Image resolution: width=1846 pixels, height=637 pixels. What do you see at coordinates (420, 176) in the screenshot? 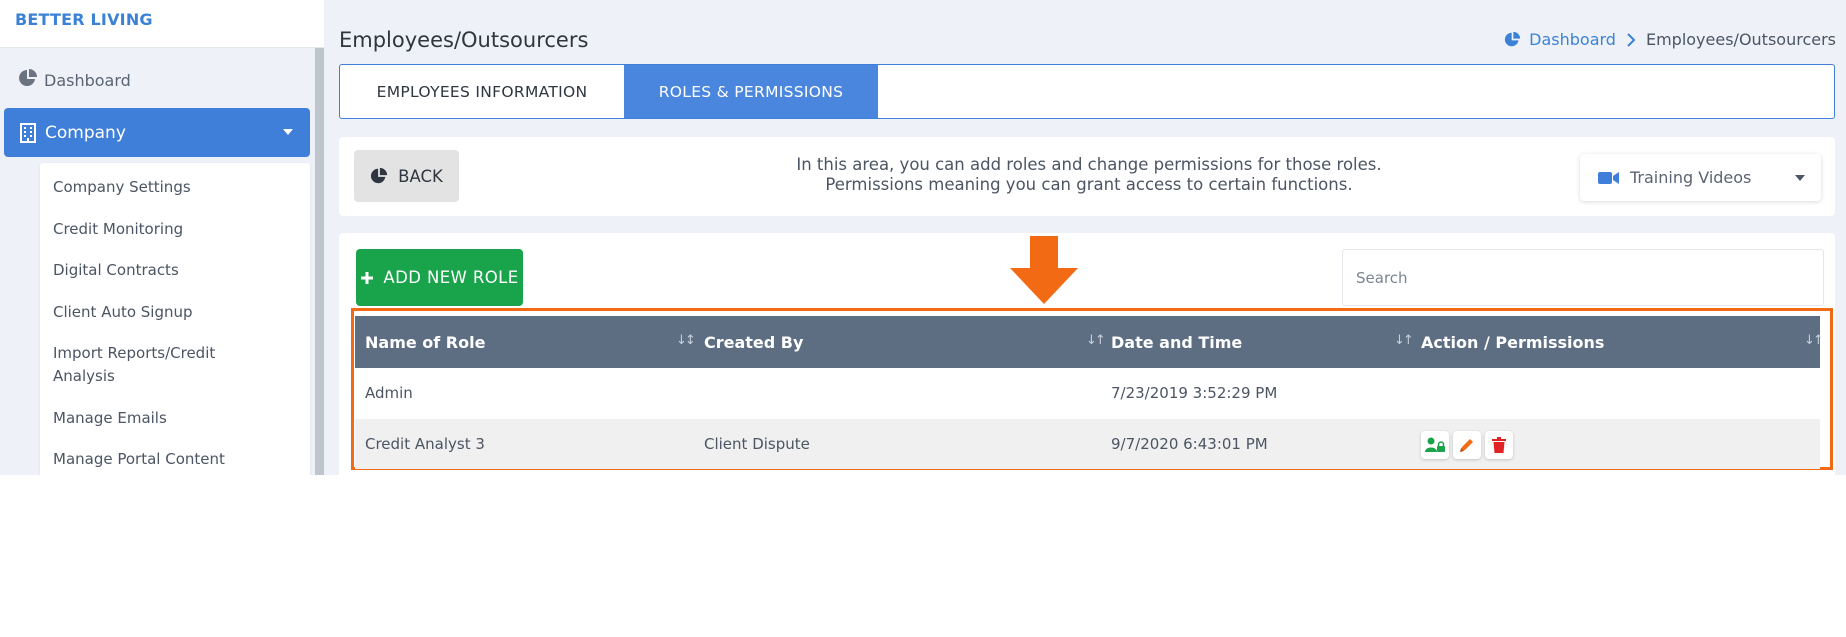
I see `back-button-label: BACK` at bounding box center [420, 176].